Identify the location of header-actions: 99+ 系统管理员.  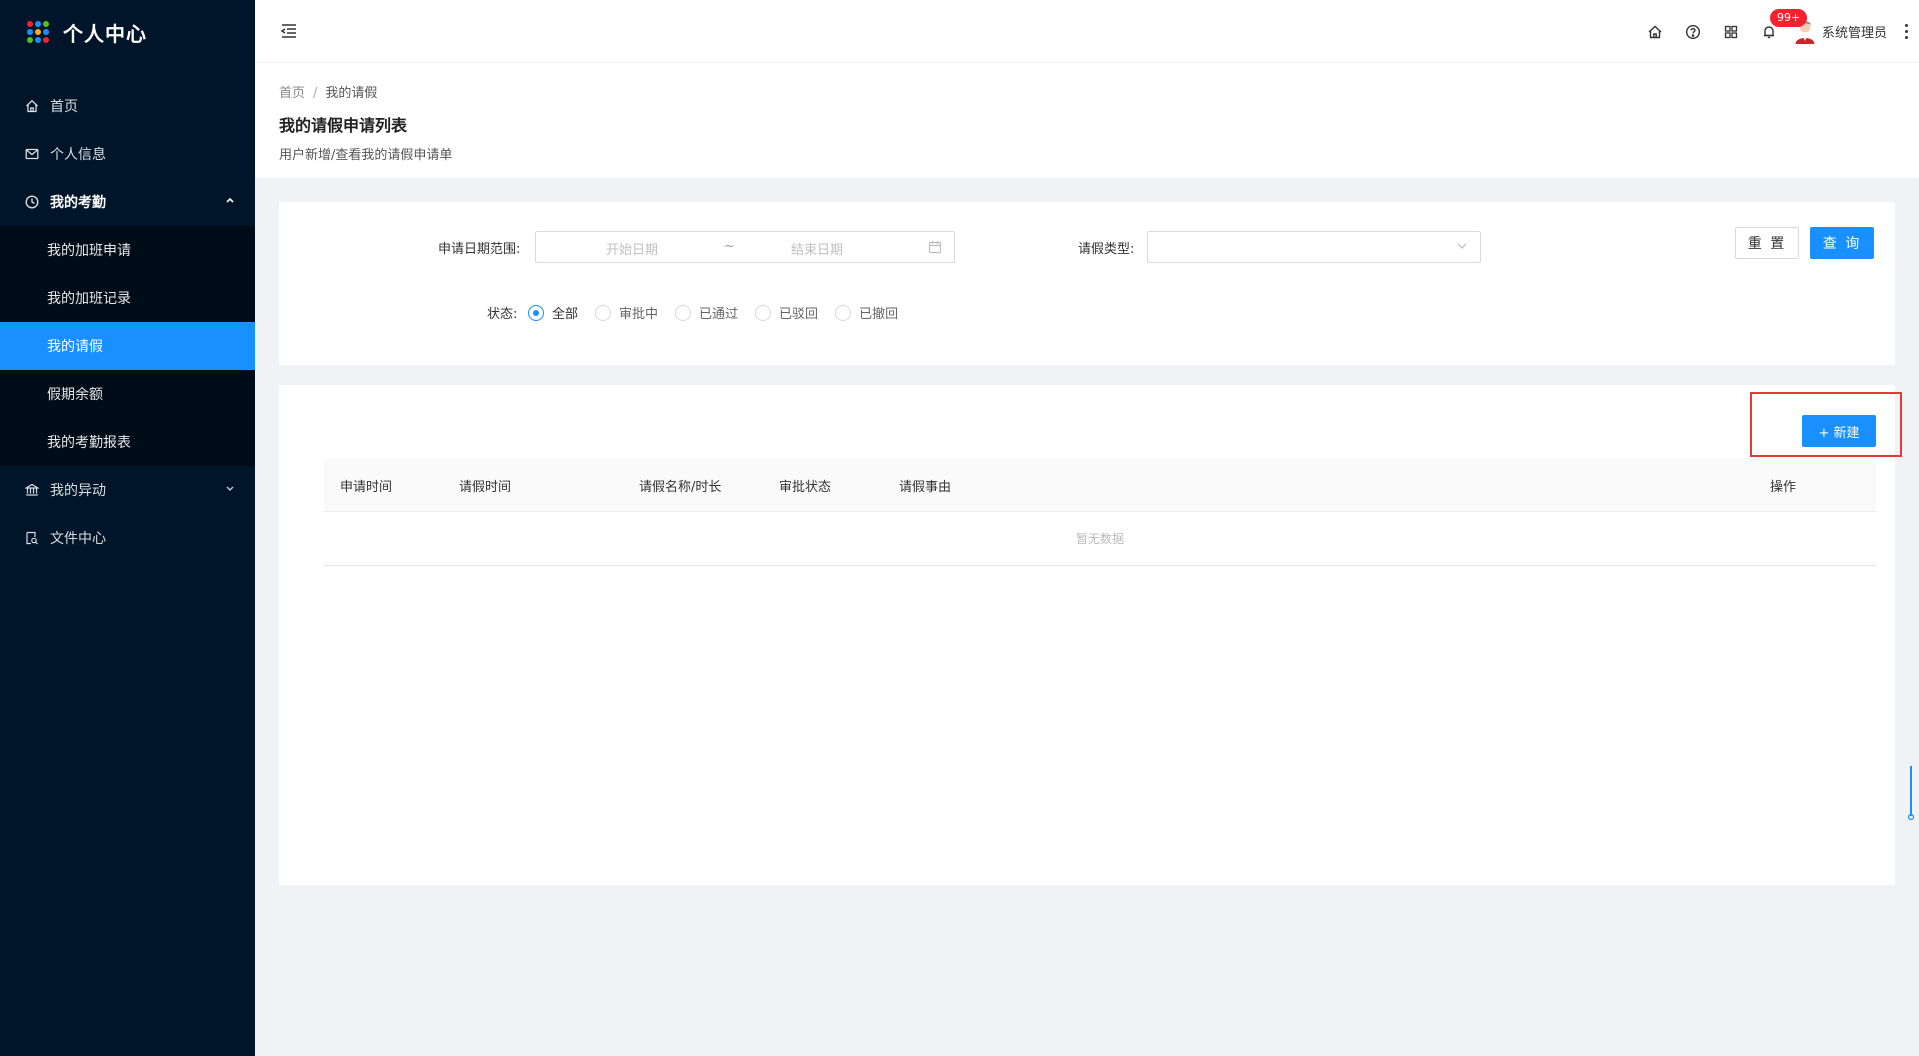
(1777, 31).